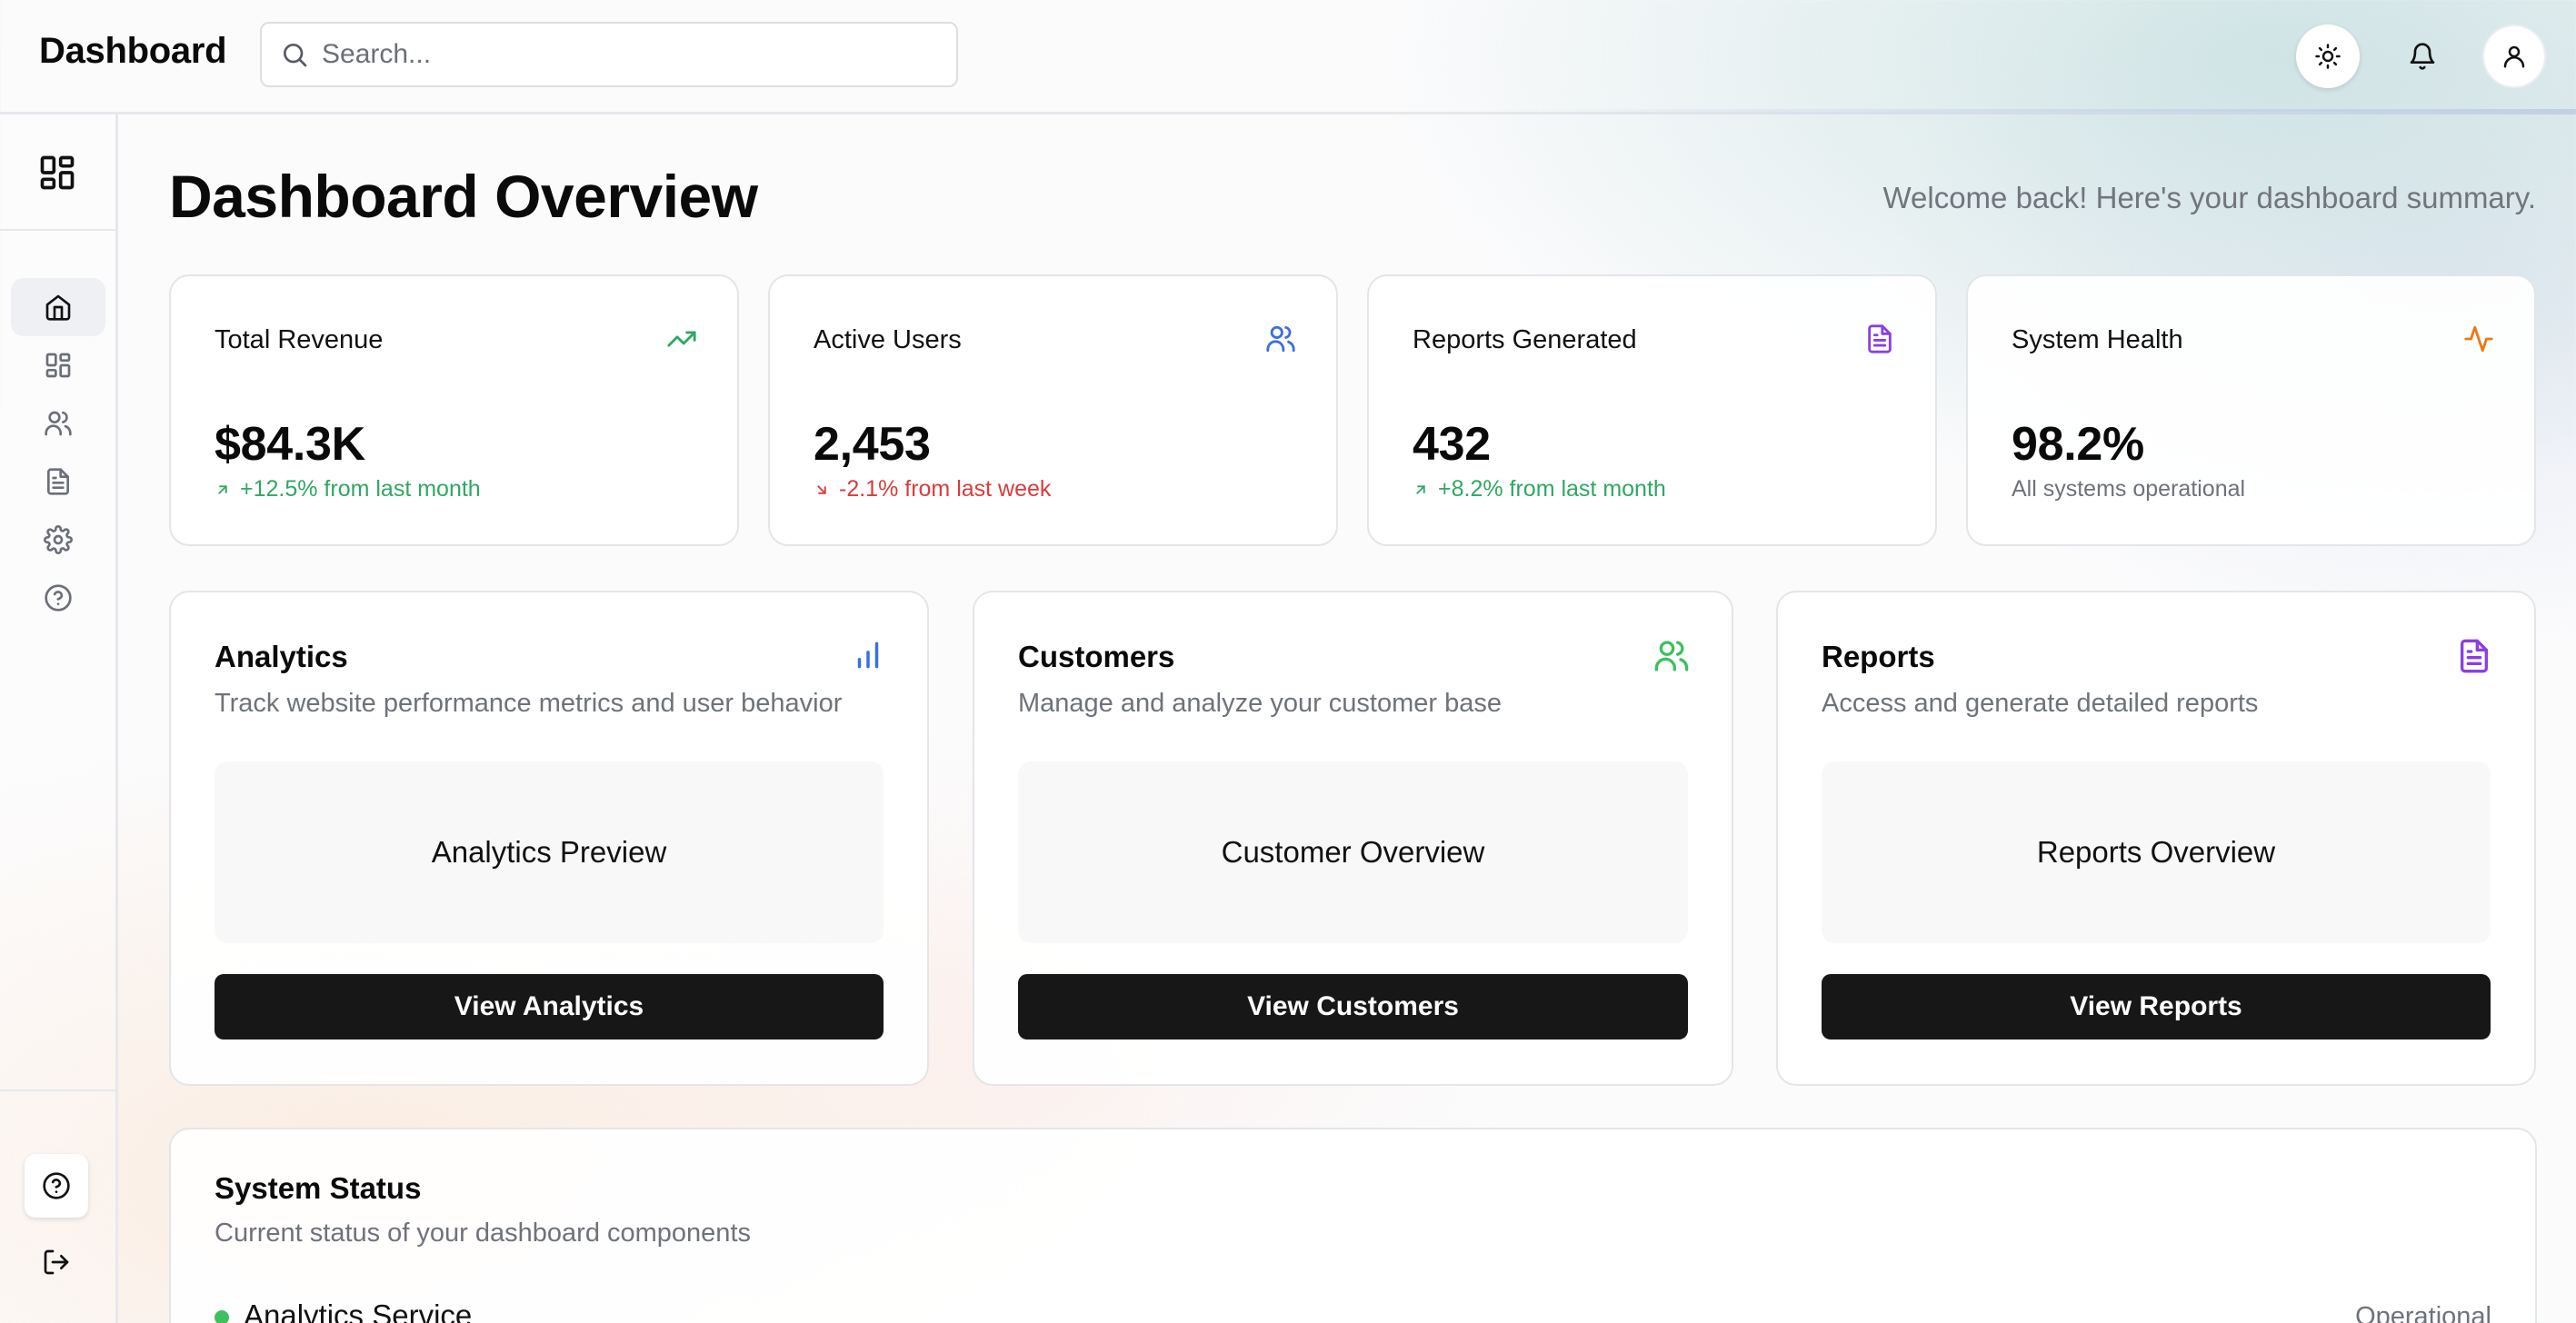 Image resolution: width=2576 pixels, height=1323 pixels. What do you see at coordinates (318, 1188) in the screenshot?
I see `status-title: System Status` at bounding box center [318, 1188].